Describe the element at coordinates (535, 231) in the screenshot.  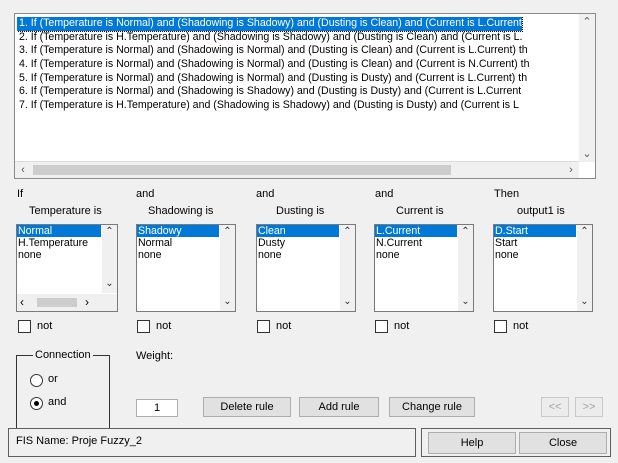
I see `list-item: D.Start` at that location.